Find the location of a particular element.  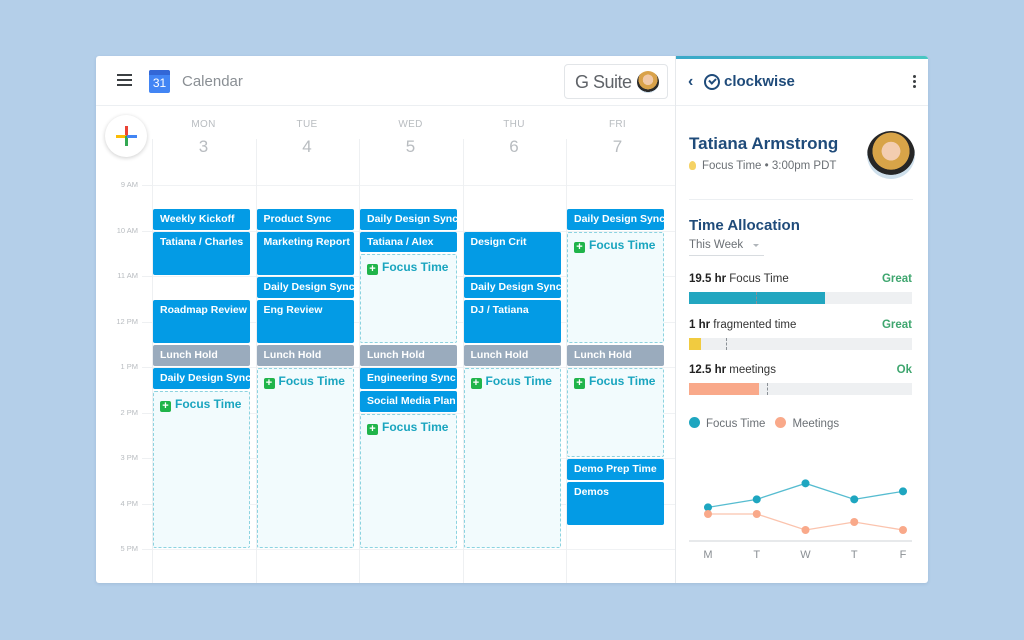

time-label: 2 PM is located at coordinates (129, 412).